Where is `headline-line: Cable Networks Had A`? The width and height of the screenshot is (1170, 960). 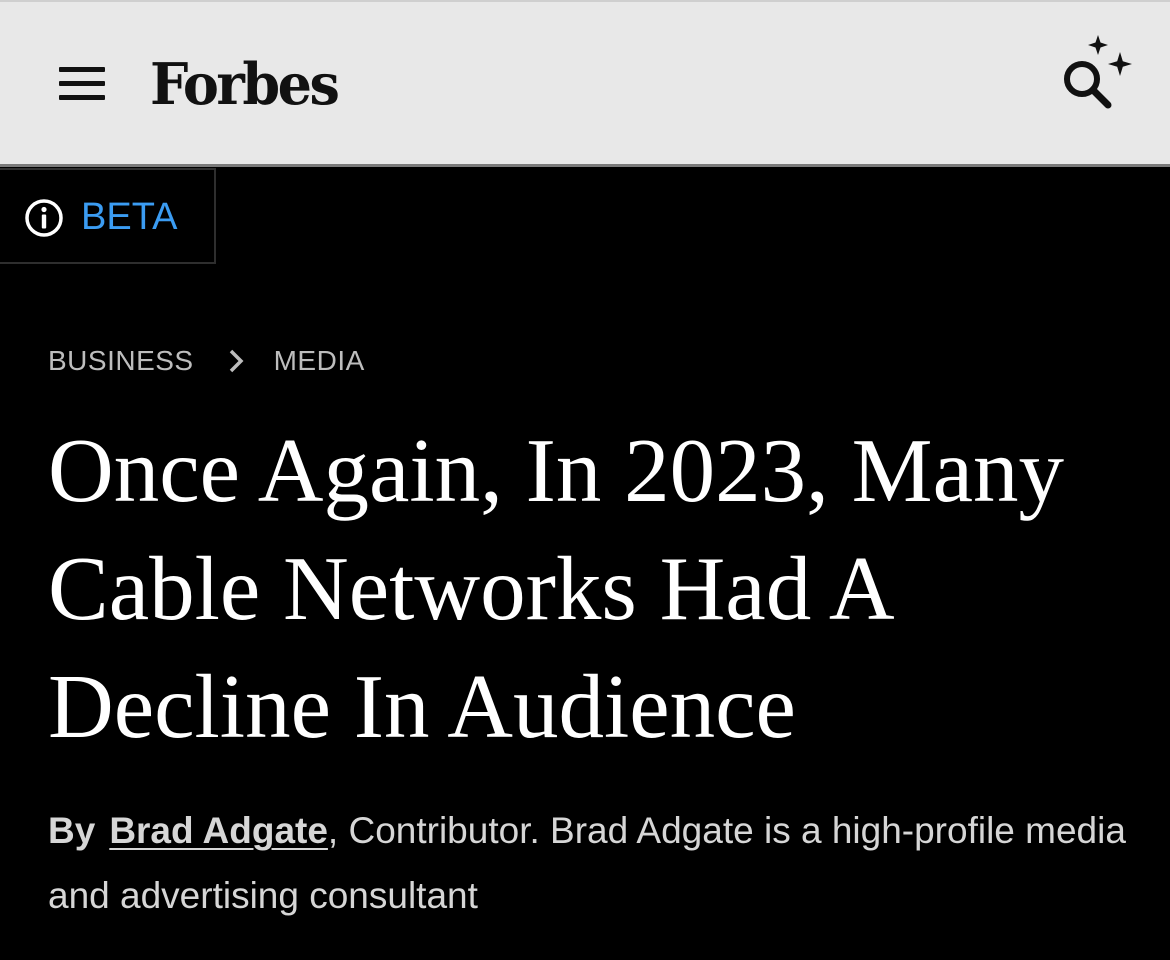
headline-line: Cable Networks Had A is located at coordinates (471, 588).